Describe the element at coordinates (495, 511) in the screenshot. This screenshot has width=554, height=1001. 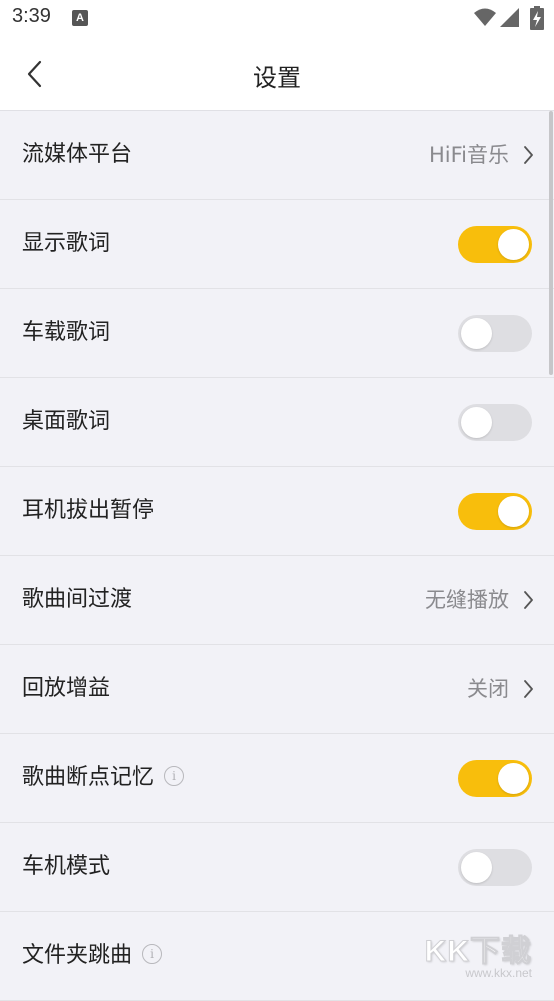
I see `headphone-pause-toggle` at that location.